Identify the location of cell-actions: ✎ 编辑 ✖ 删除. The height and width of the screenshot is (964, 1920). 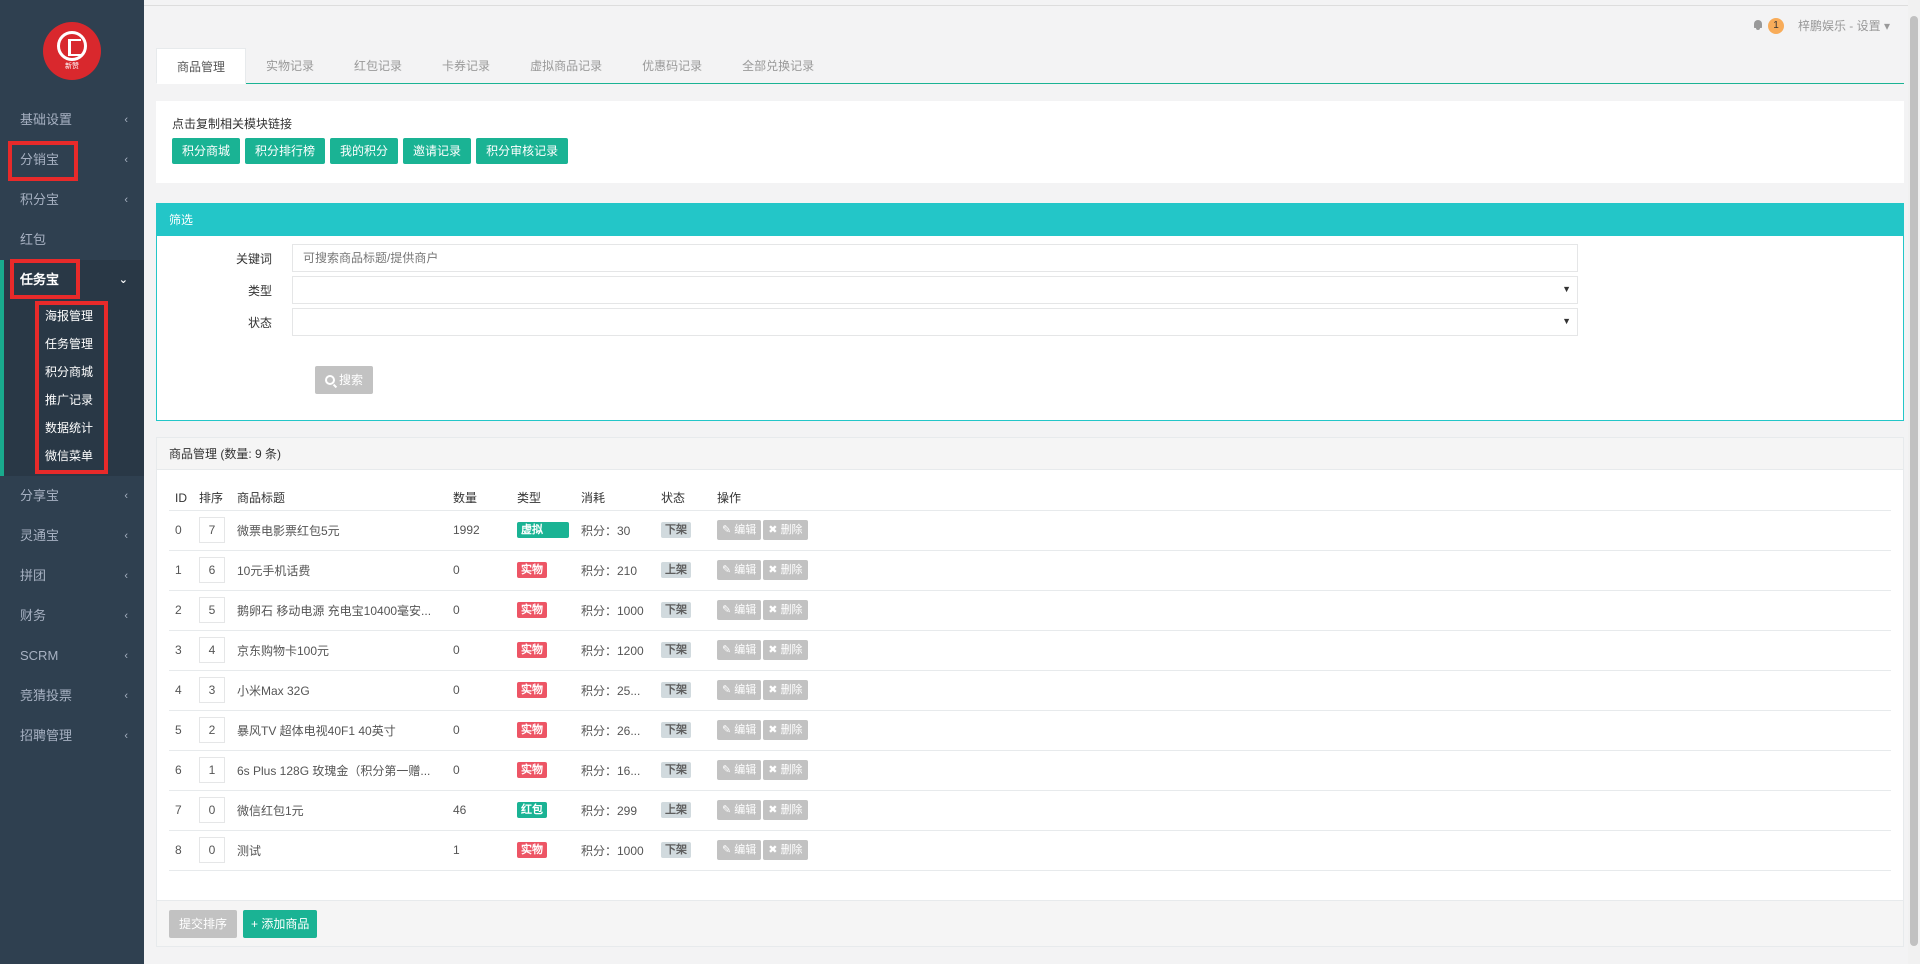
(1301, 530).